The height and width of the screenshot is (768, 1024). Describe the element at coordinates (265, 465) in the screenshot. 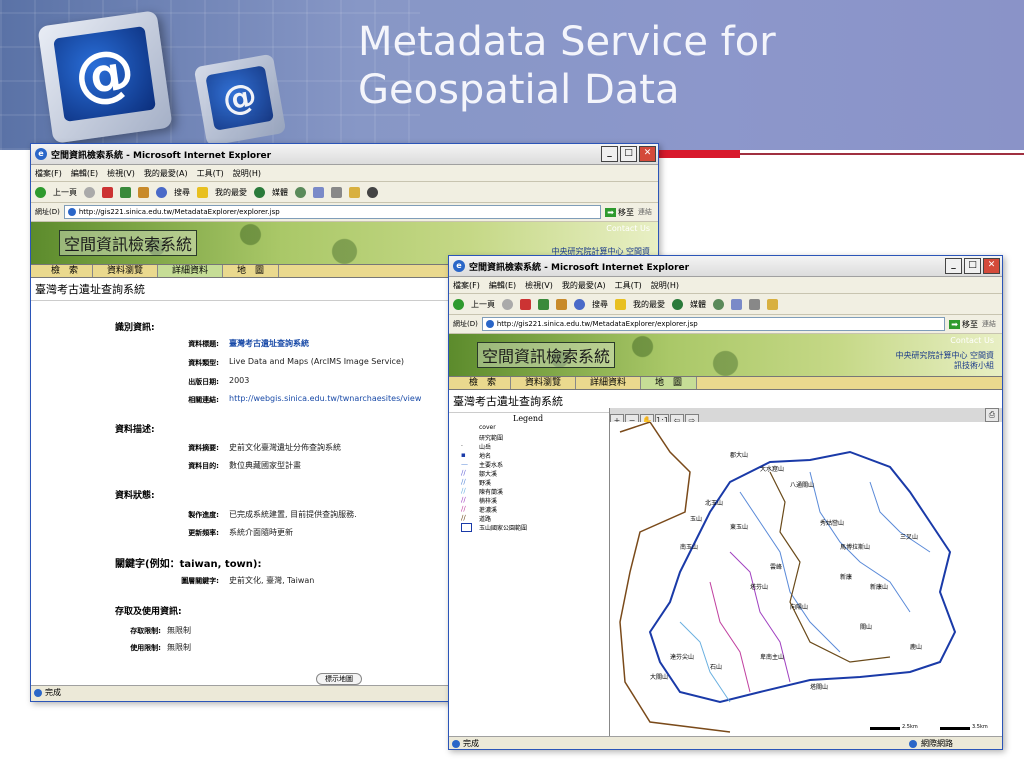

I see `field-purpose-value: 數位典藏國家型計畫` at that location.